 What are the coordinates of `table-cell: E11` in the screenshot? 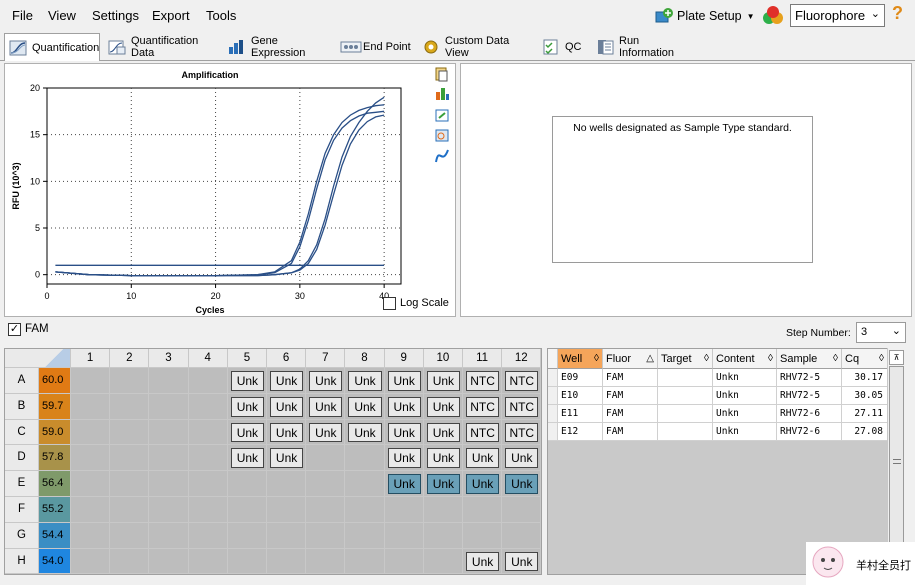 It's located at (580, 414).